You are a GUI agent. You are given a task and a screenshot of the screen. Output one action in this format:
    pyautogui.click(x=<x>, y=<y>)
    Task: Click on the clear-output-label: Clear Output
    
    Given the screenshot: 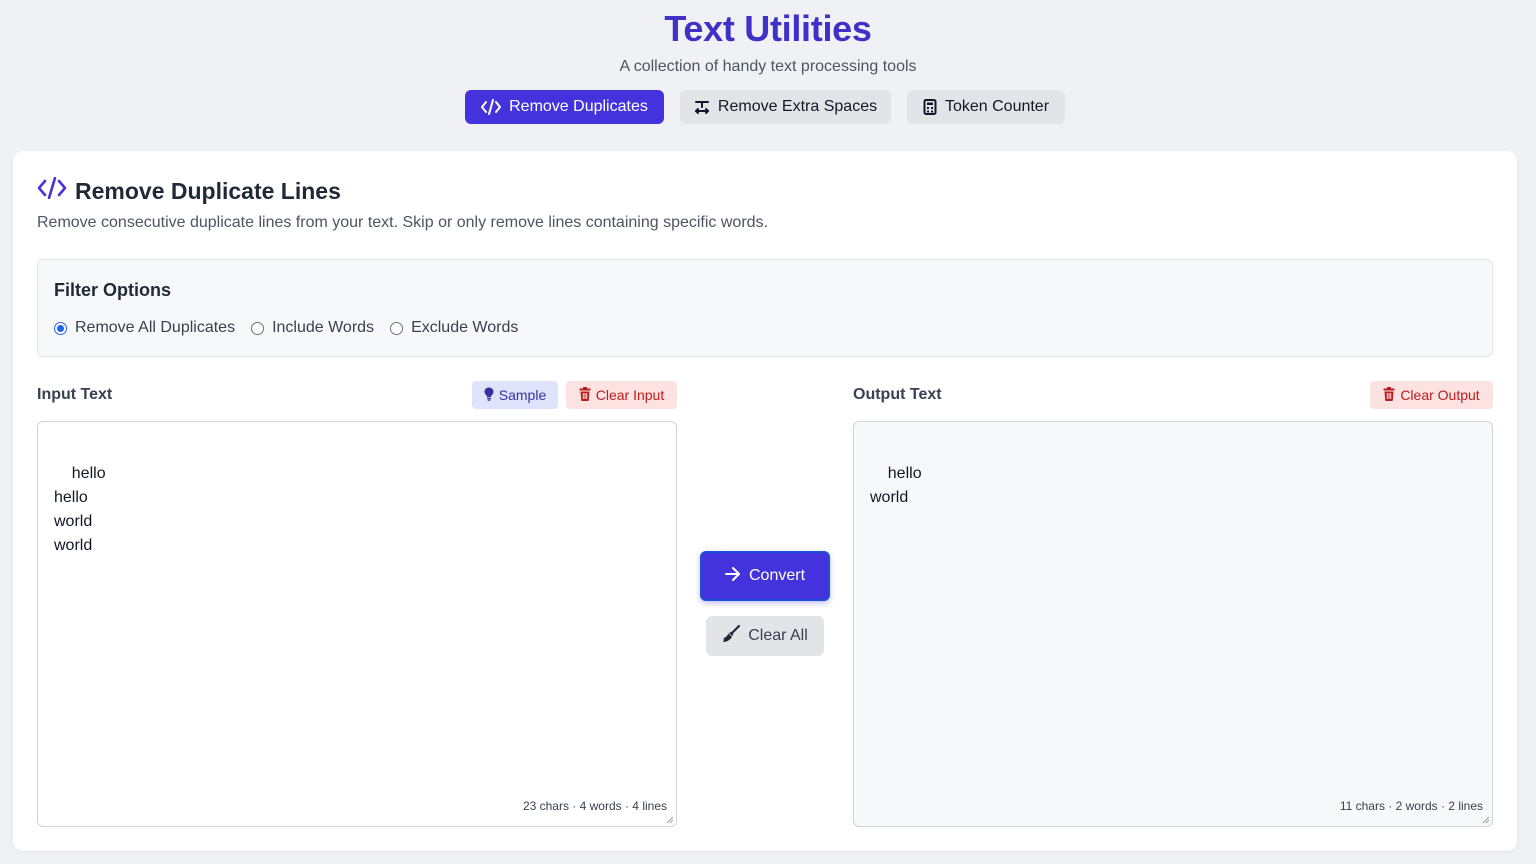 What is the action you would take?
    pyautogui.click(x=1440, y=395)
    